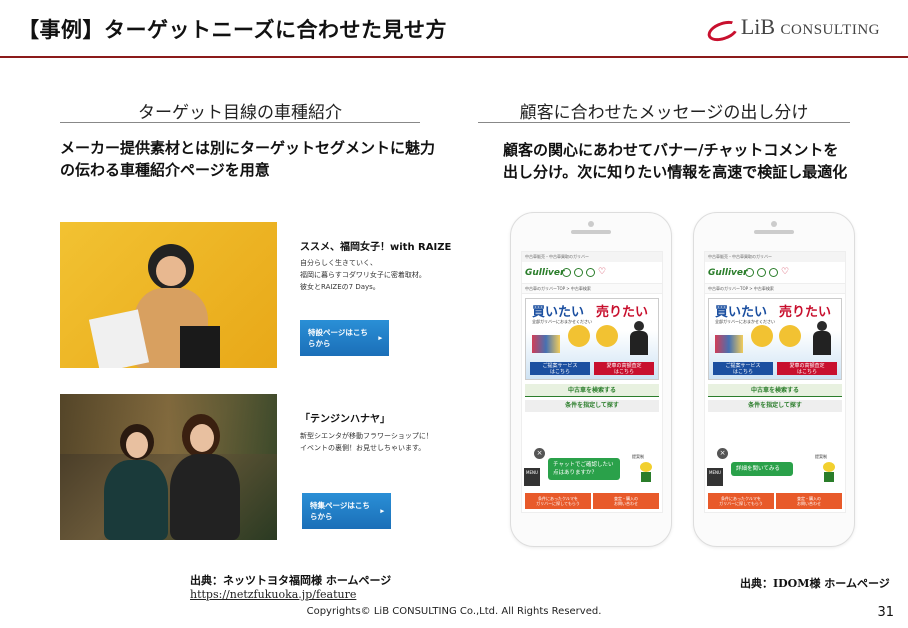  Describe the element at coordinates (671, 150) in the screenshot. I see `right-subtitle-line: 顧客の関心にあわせてバナー/チャットコメントを` at that location.